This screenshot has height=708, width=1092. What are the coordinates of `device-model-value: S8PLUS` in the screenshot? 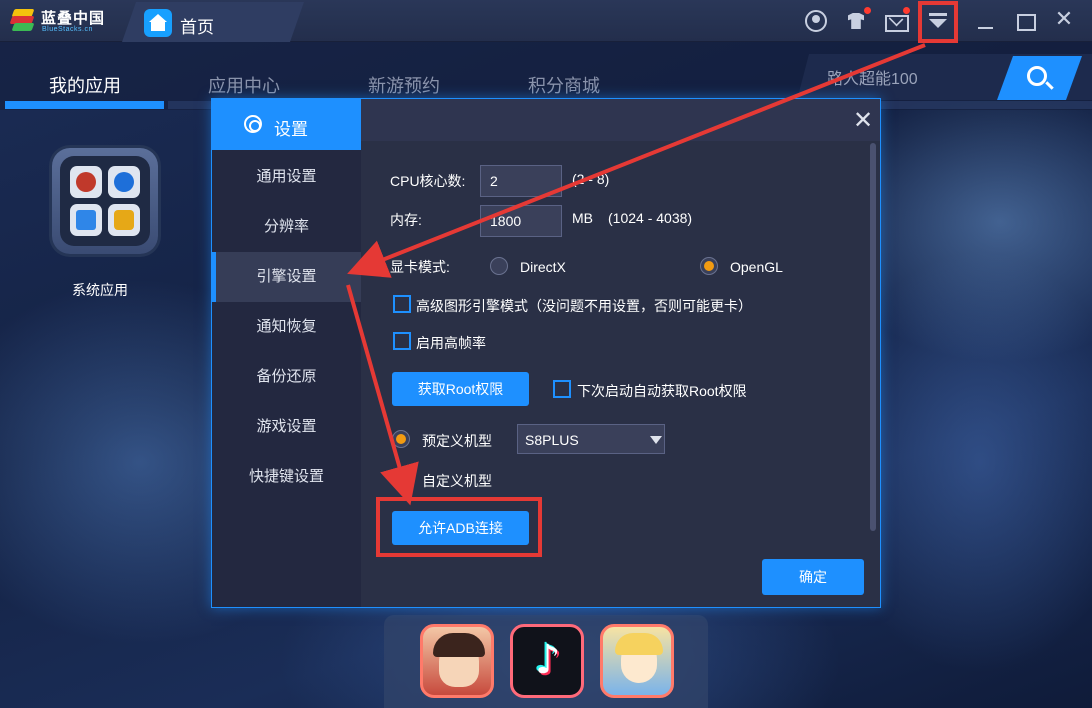 It's located at (552, 440).